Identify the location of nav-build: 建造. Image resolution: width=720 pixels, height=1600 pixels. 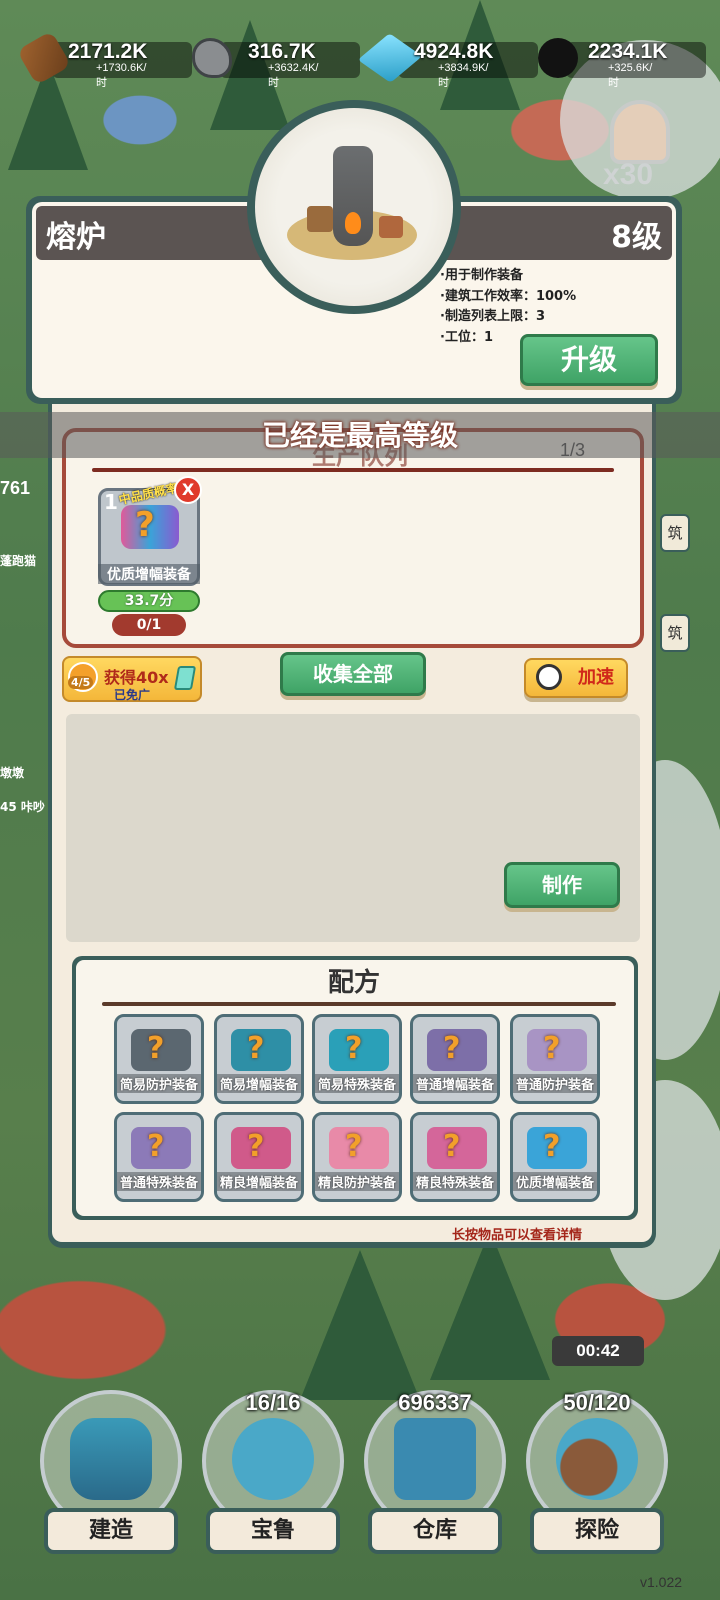
(111, 1475).